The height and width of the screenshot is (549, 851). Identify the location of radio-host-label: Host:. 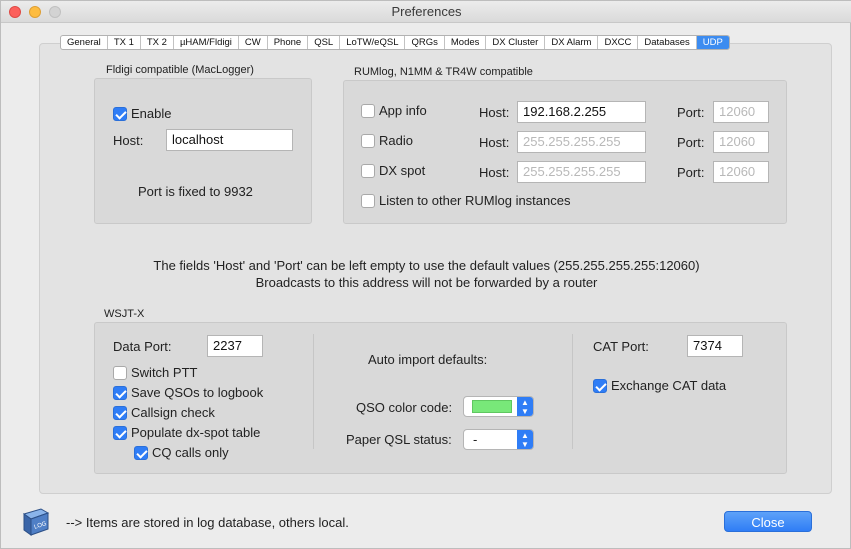
(494, 142).